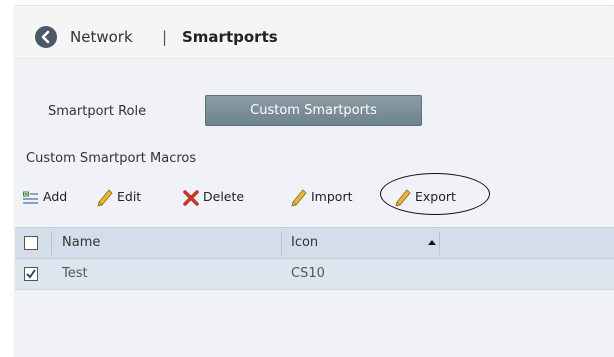  What do you see at coordinates (75, 273) in the screenshot?
I see `row-name: Test` at bounding box center [75, 273].